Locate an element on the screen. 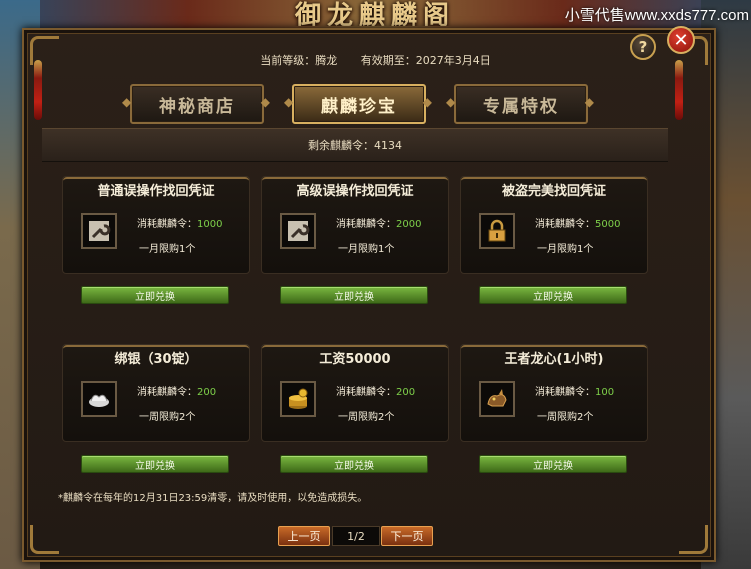  item-card: 工资50000 消耗麒麟令：200 一周限购2个 is located at coordinates (355, 393).